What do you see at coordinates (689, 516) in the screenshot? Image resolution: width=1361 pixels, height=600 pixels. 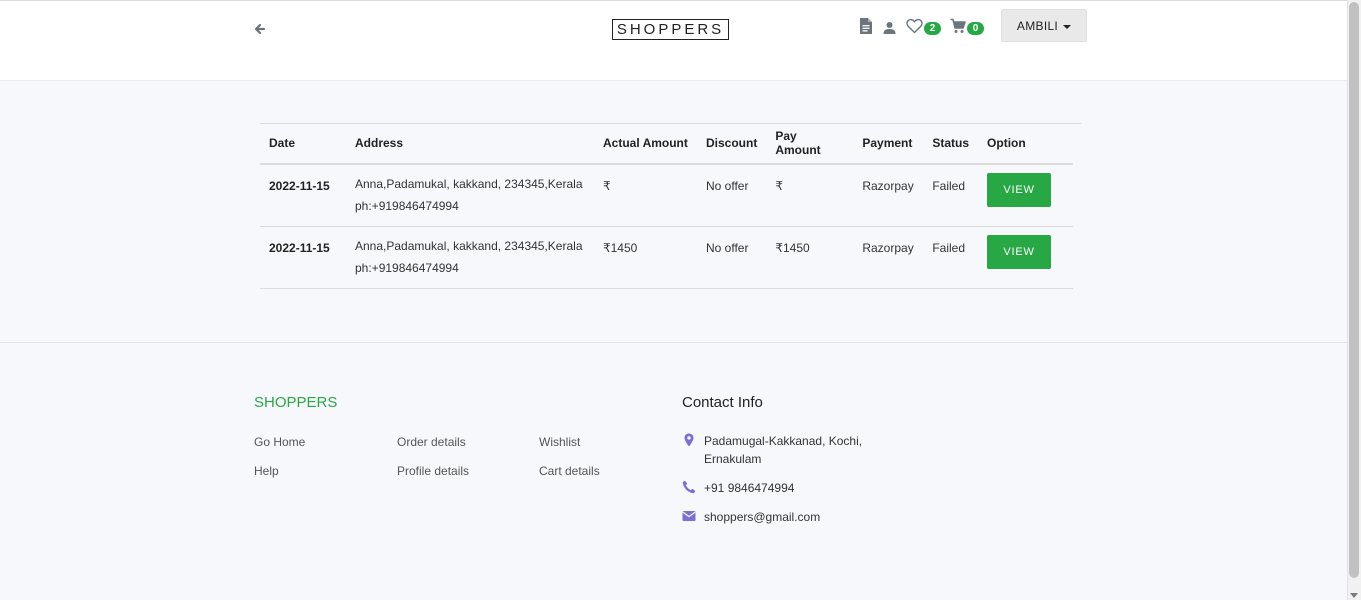 I see `envelope-icon` at bounding box center [689, 516].